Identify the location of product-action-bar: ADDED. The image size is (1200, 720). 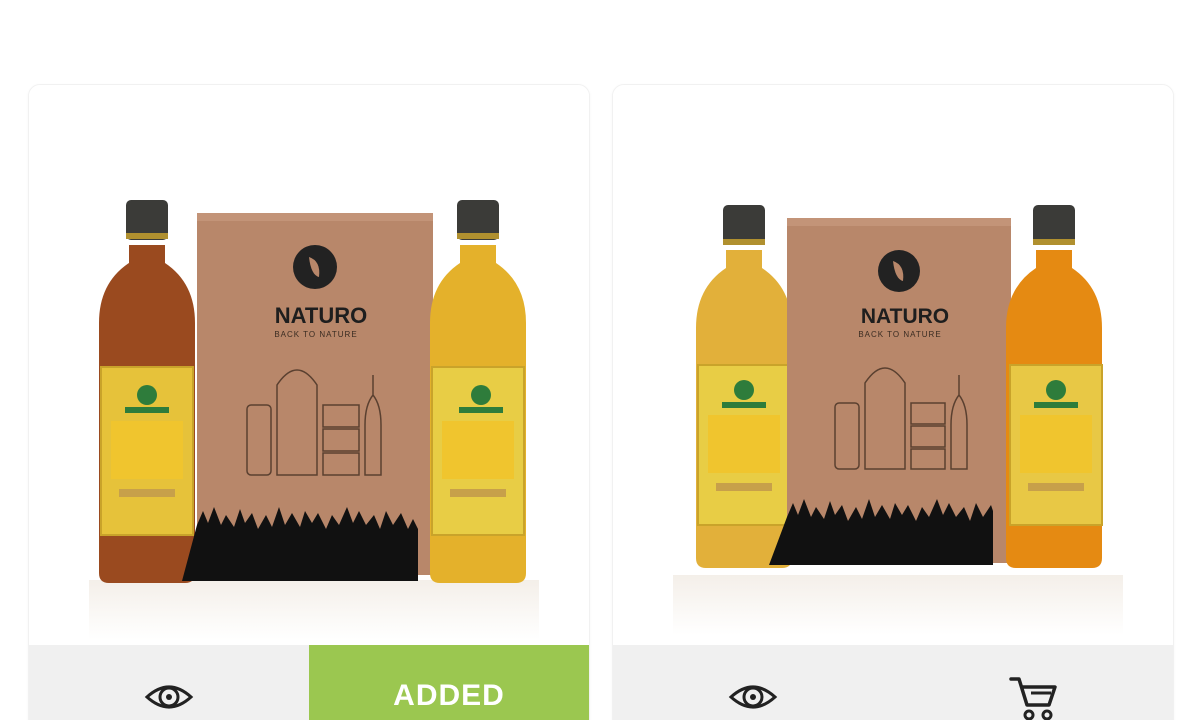
(309, 682).